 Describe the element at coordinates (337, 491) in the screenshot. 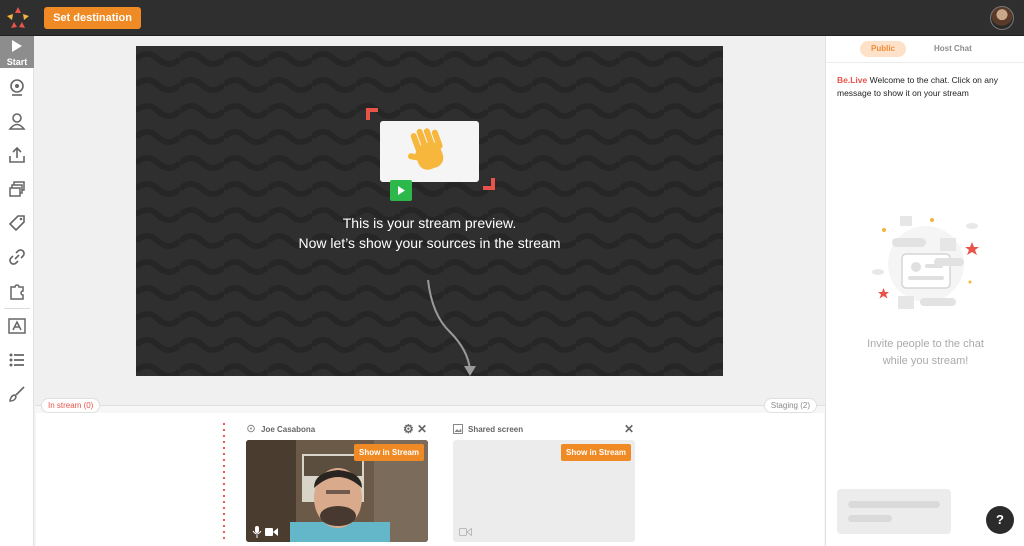

I see `camera-feed: Show in Stream` at that location.